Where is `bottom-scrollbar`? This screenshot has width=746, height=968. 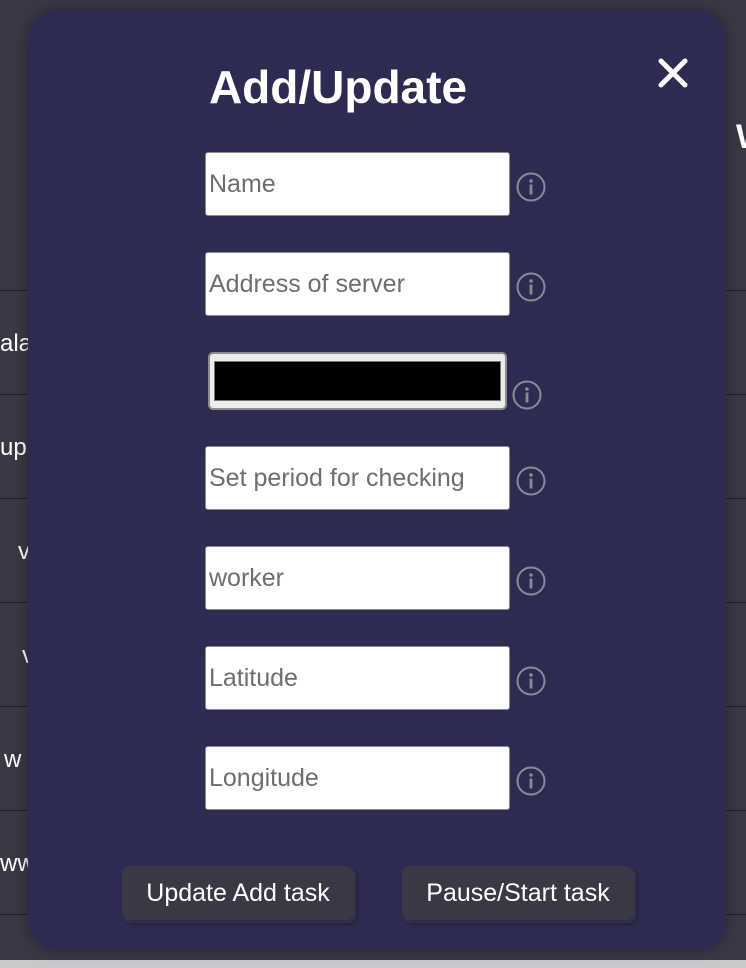 bottom-scrollbar is located at coordinates (373, 964).